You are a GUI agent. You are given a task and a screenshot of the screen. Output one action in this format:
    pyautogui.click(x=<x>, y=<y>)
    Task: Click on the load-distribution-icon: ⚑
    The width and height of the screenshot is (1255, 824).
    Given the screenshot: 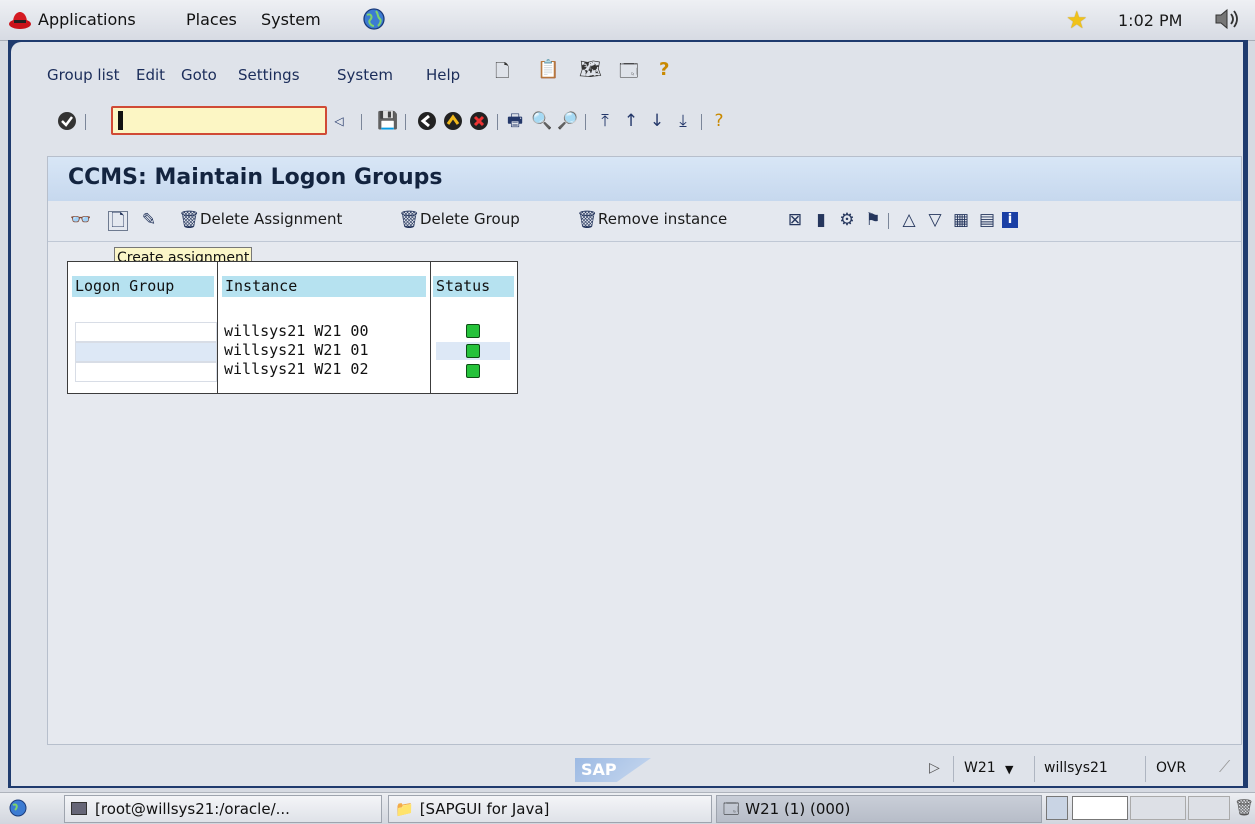 What is the action you would take?
    pyautogui.click(x=873, y=220)
    